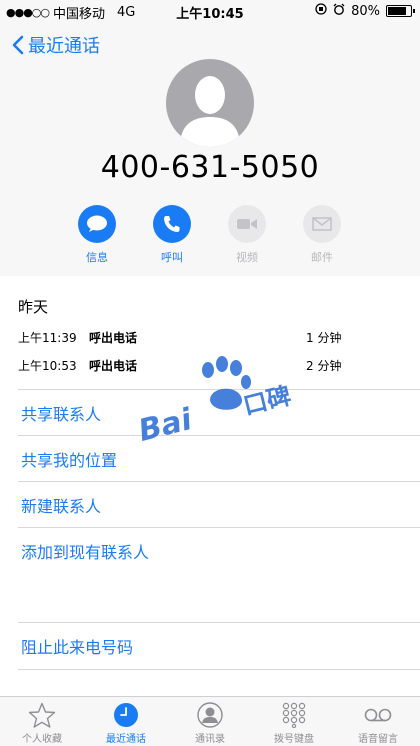 This screenshot has height=746, width=420. Describe the element at coordinates (219, 458) in the screenshot. I see `share-location-button: 共享我的位置` at that location.